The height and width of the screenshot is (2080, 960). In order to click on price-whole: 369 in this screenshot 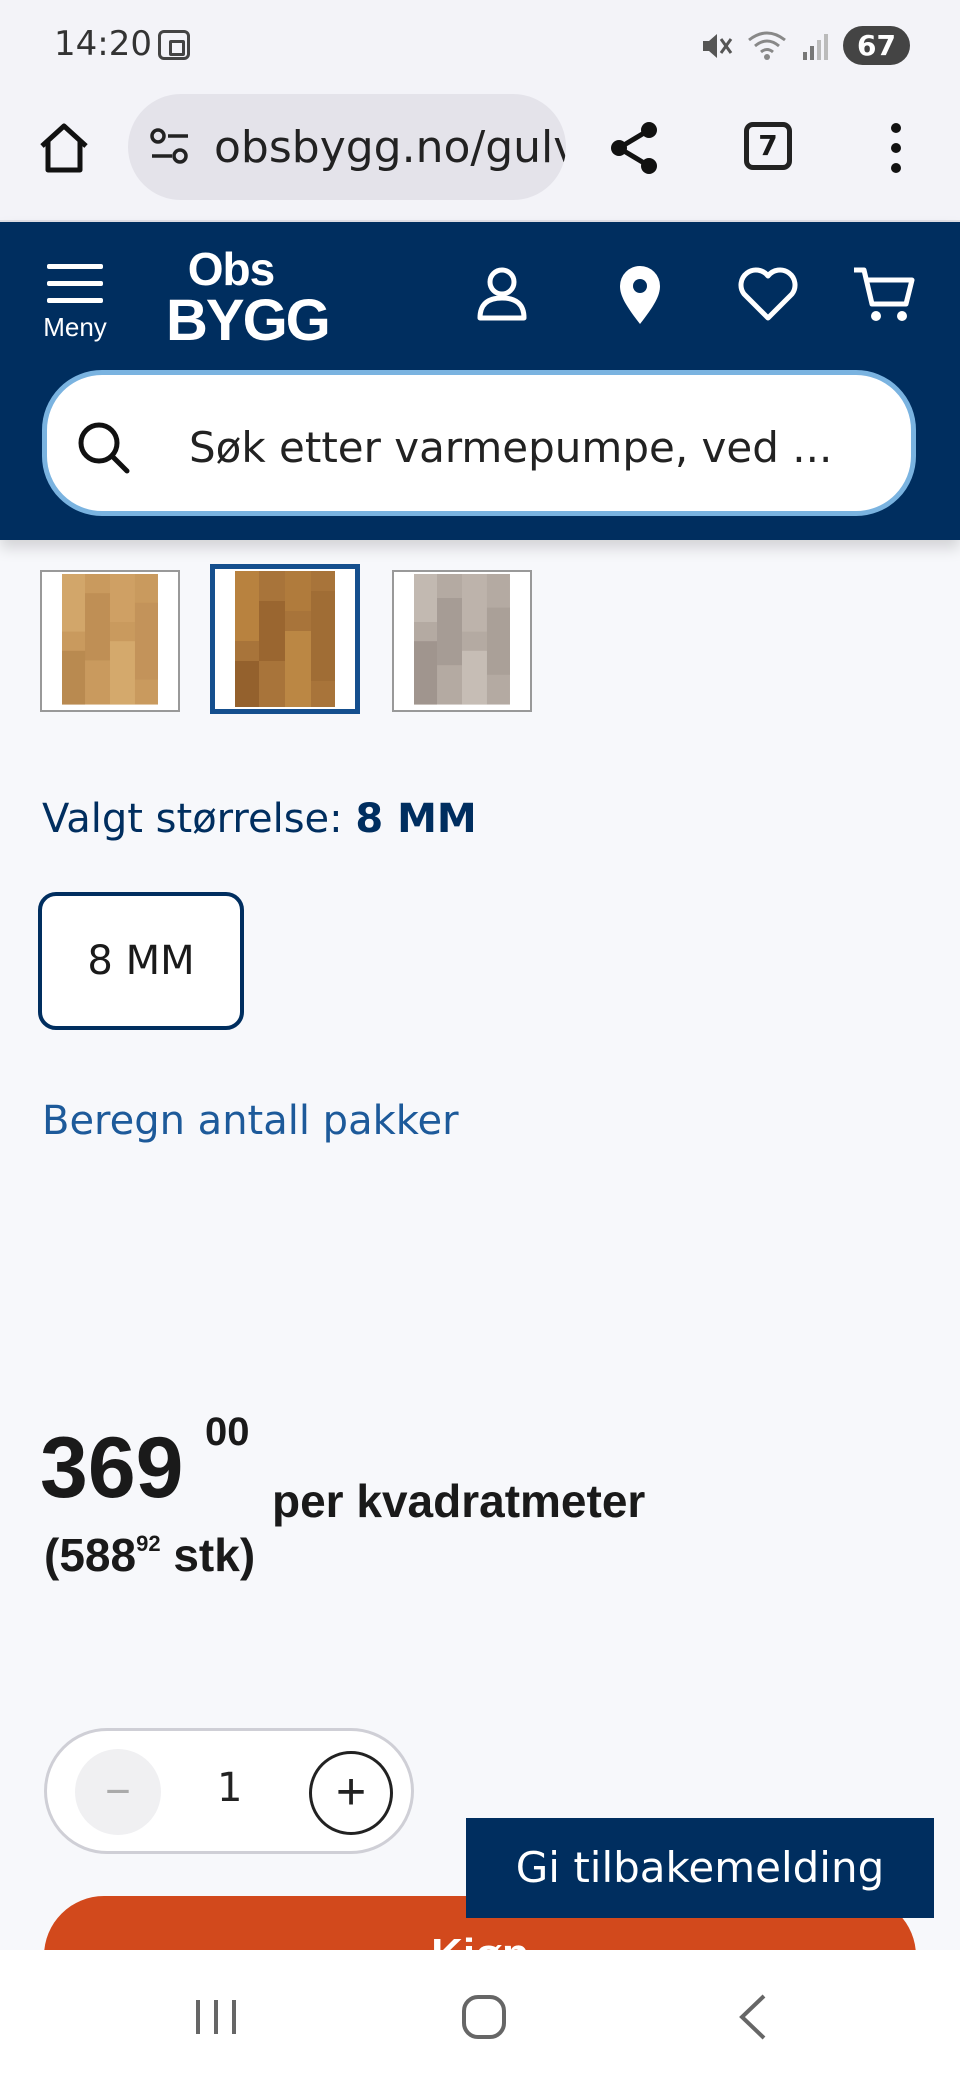, I will do `click(112, 1468)`.